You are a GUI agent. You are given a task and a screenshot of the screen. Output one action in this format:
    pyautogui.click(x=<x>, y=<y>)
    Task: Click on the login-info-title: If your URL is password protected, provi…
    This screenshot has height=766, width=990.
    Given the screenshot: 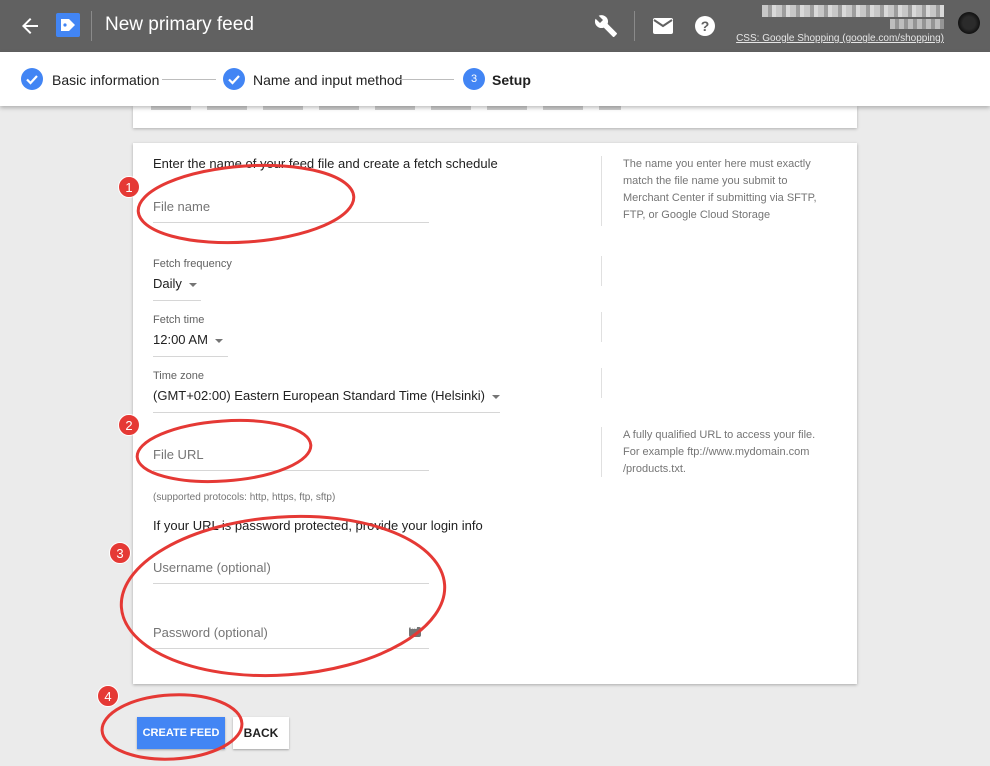 What is the action you would take?
    pyautogui.click(x=318, y=525)
    